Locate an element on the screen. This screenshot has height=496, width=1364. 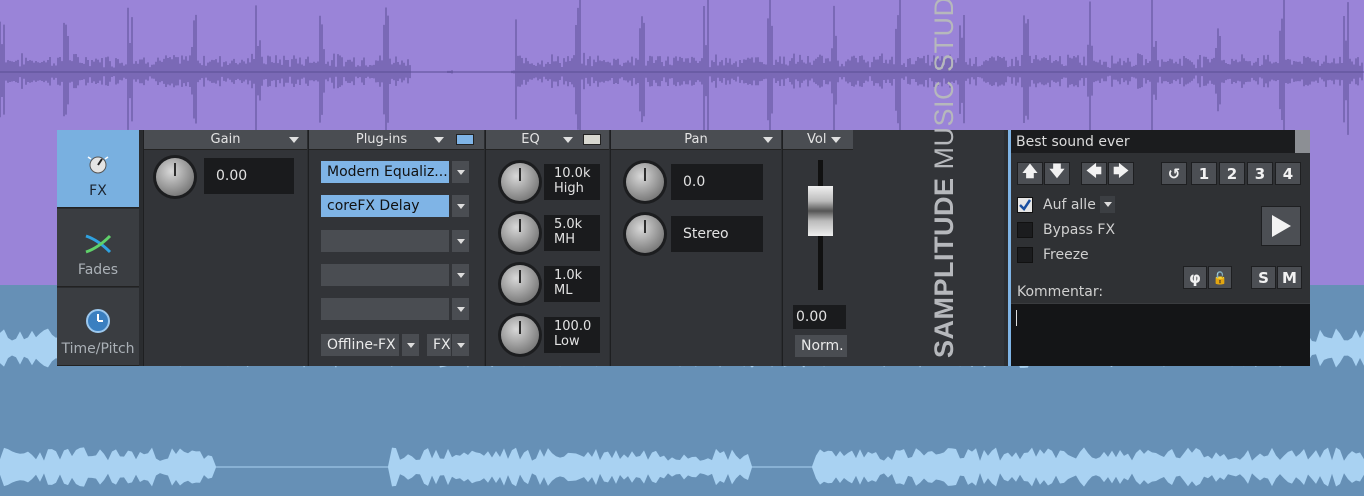
down-arrow-button: 🡇 is located at coordinates (1057, 173).